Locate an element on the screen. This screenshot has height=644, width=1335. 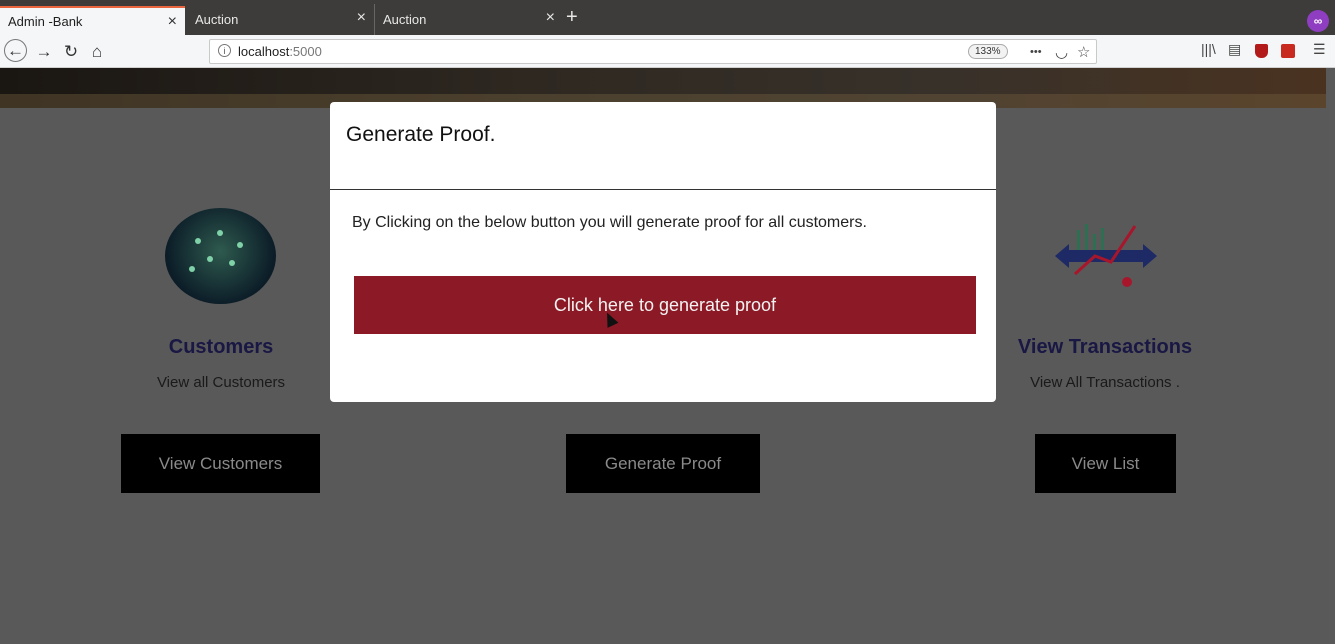
url-text: localhost:5000 is located at coordinates (280, 51).